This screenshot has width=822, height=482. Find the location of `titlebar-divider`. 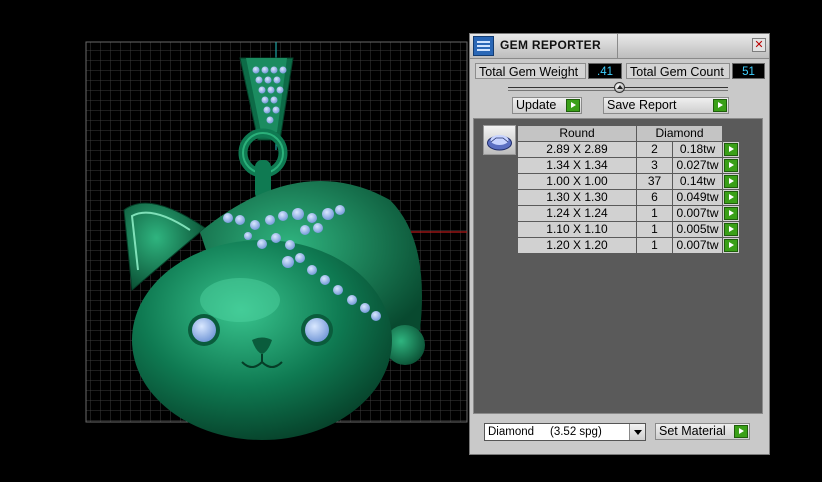

titlebar-divider is located at coordinates (617, 46).